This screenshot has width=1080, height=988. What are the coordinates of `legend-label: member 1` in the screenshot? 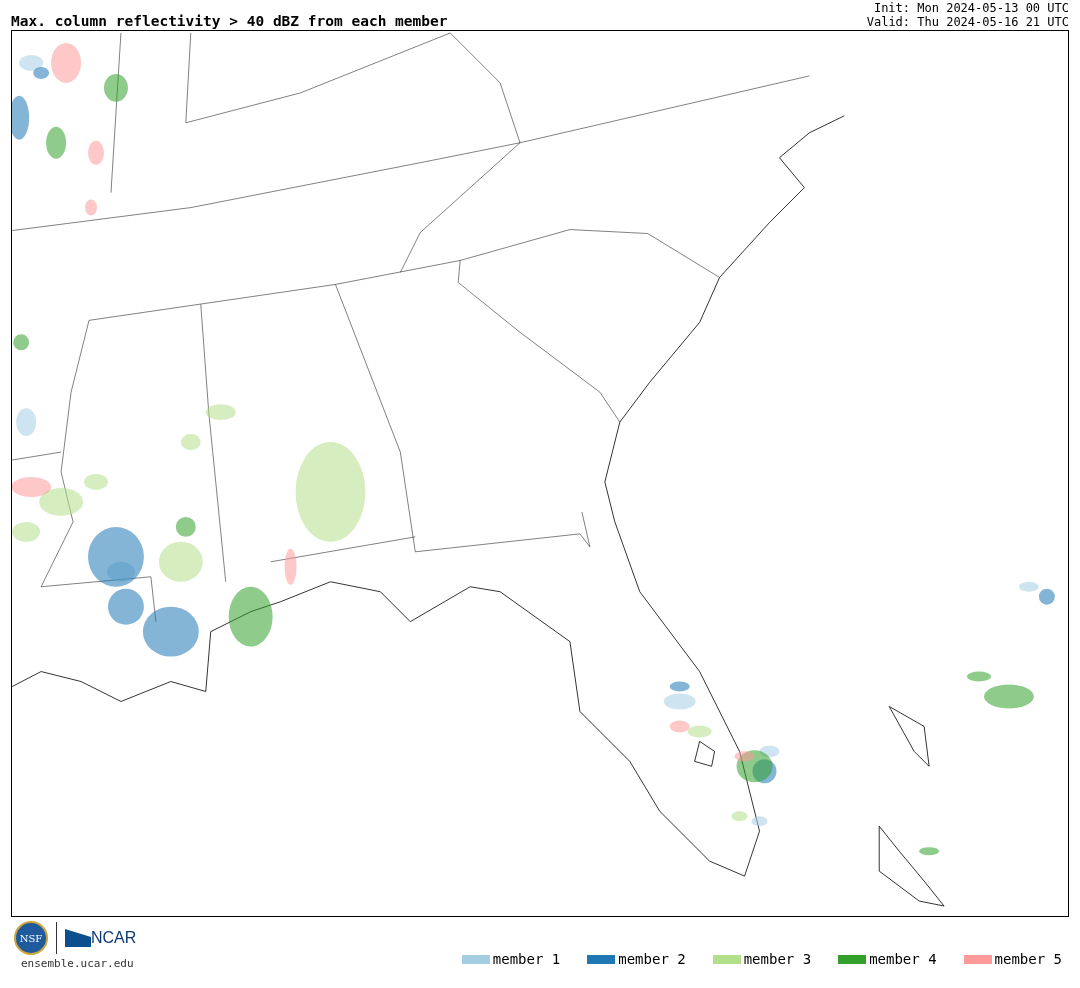 It's located at (526, 959).